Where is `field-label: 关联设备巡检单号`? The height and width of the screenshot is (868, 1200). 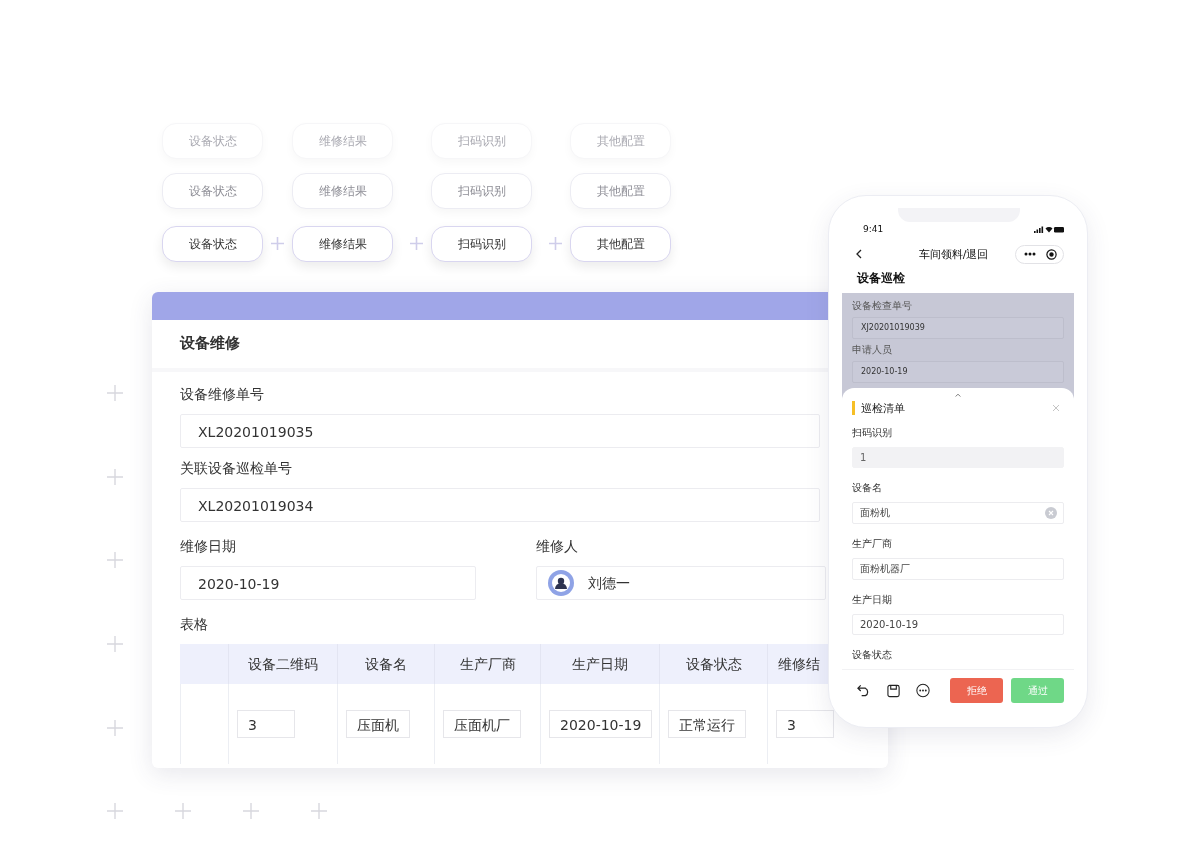 field-label: 关联设备巡检单号 is located at coordinates (236, 469).